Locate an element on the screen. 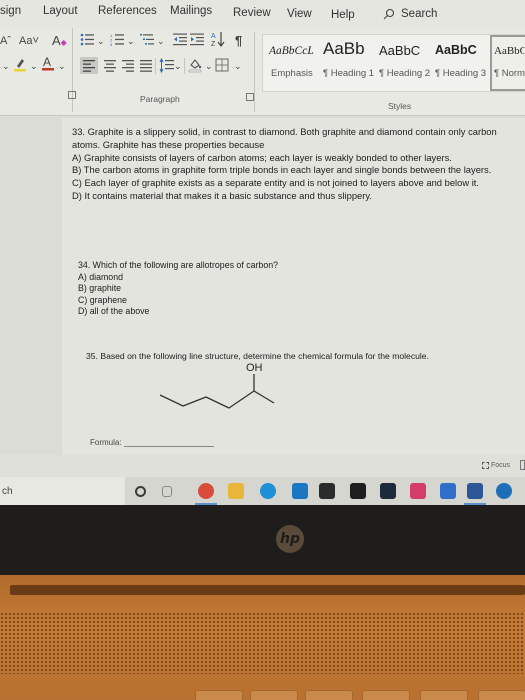  tab-mailings: Mailings is located at coordinates (191, 11).